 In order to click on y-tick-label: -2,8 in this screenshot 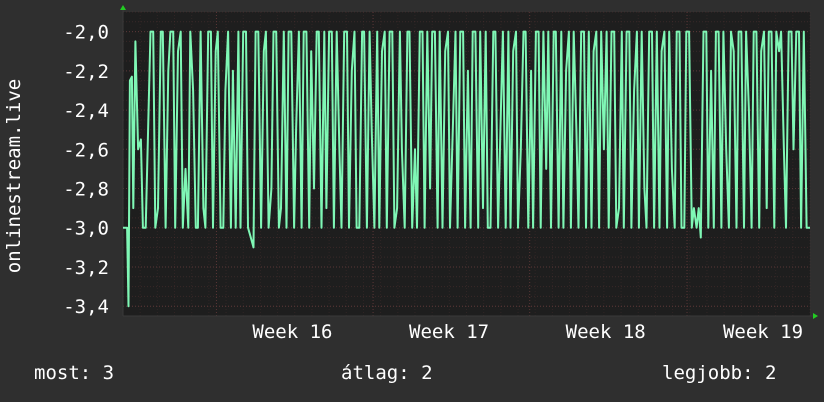, I will do `click(86, 190)`.